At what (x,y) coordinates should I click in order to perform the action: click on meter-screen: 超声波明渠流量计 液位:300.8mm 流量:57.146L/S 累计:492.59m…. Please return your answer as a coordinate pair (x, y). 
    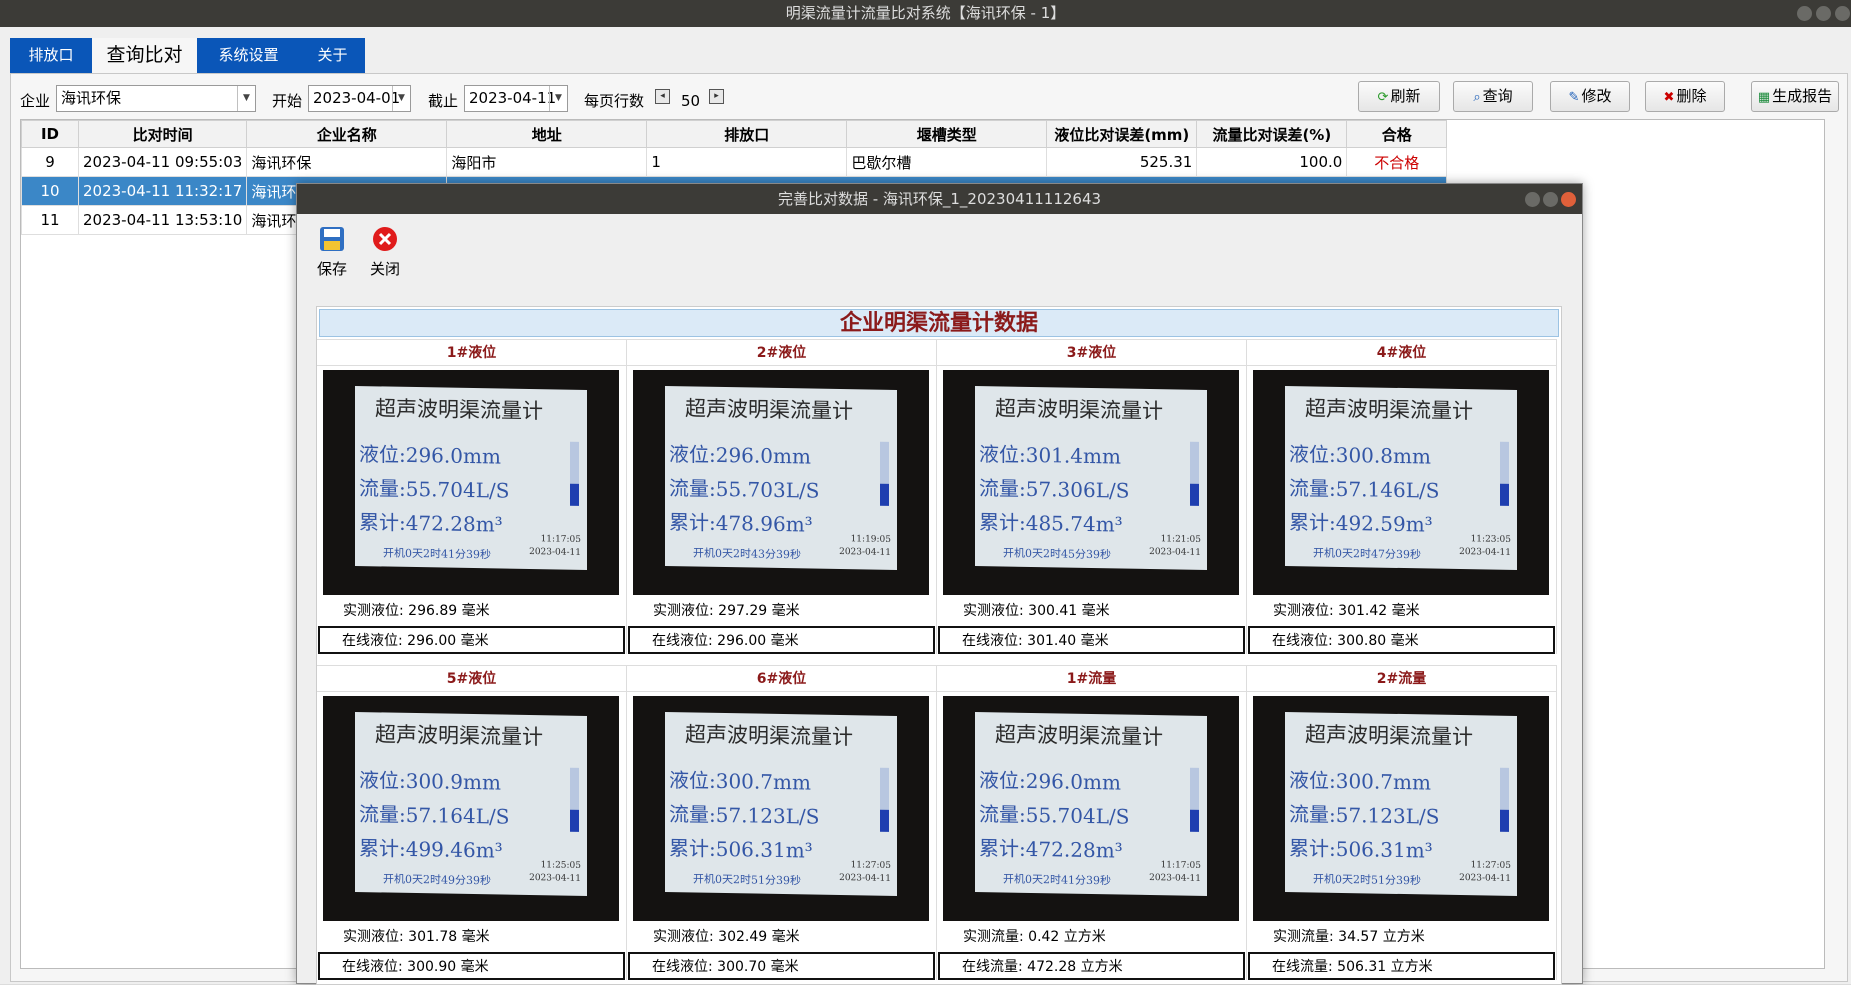
    Looking at the image, I should click on (1401, 478).